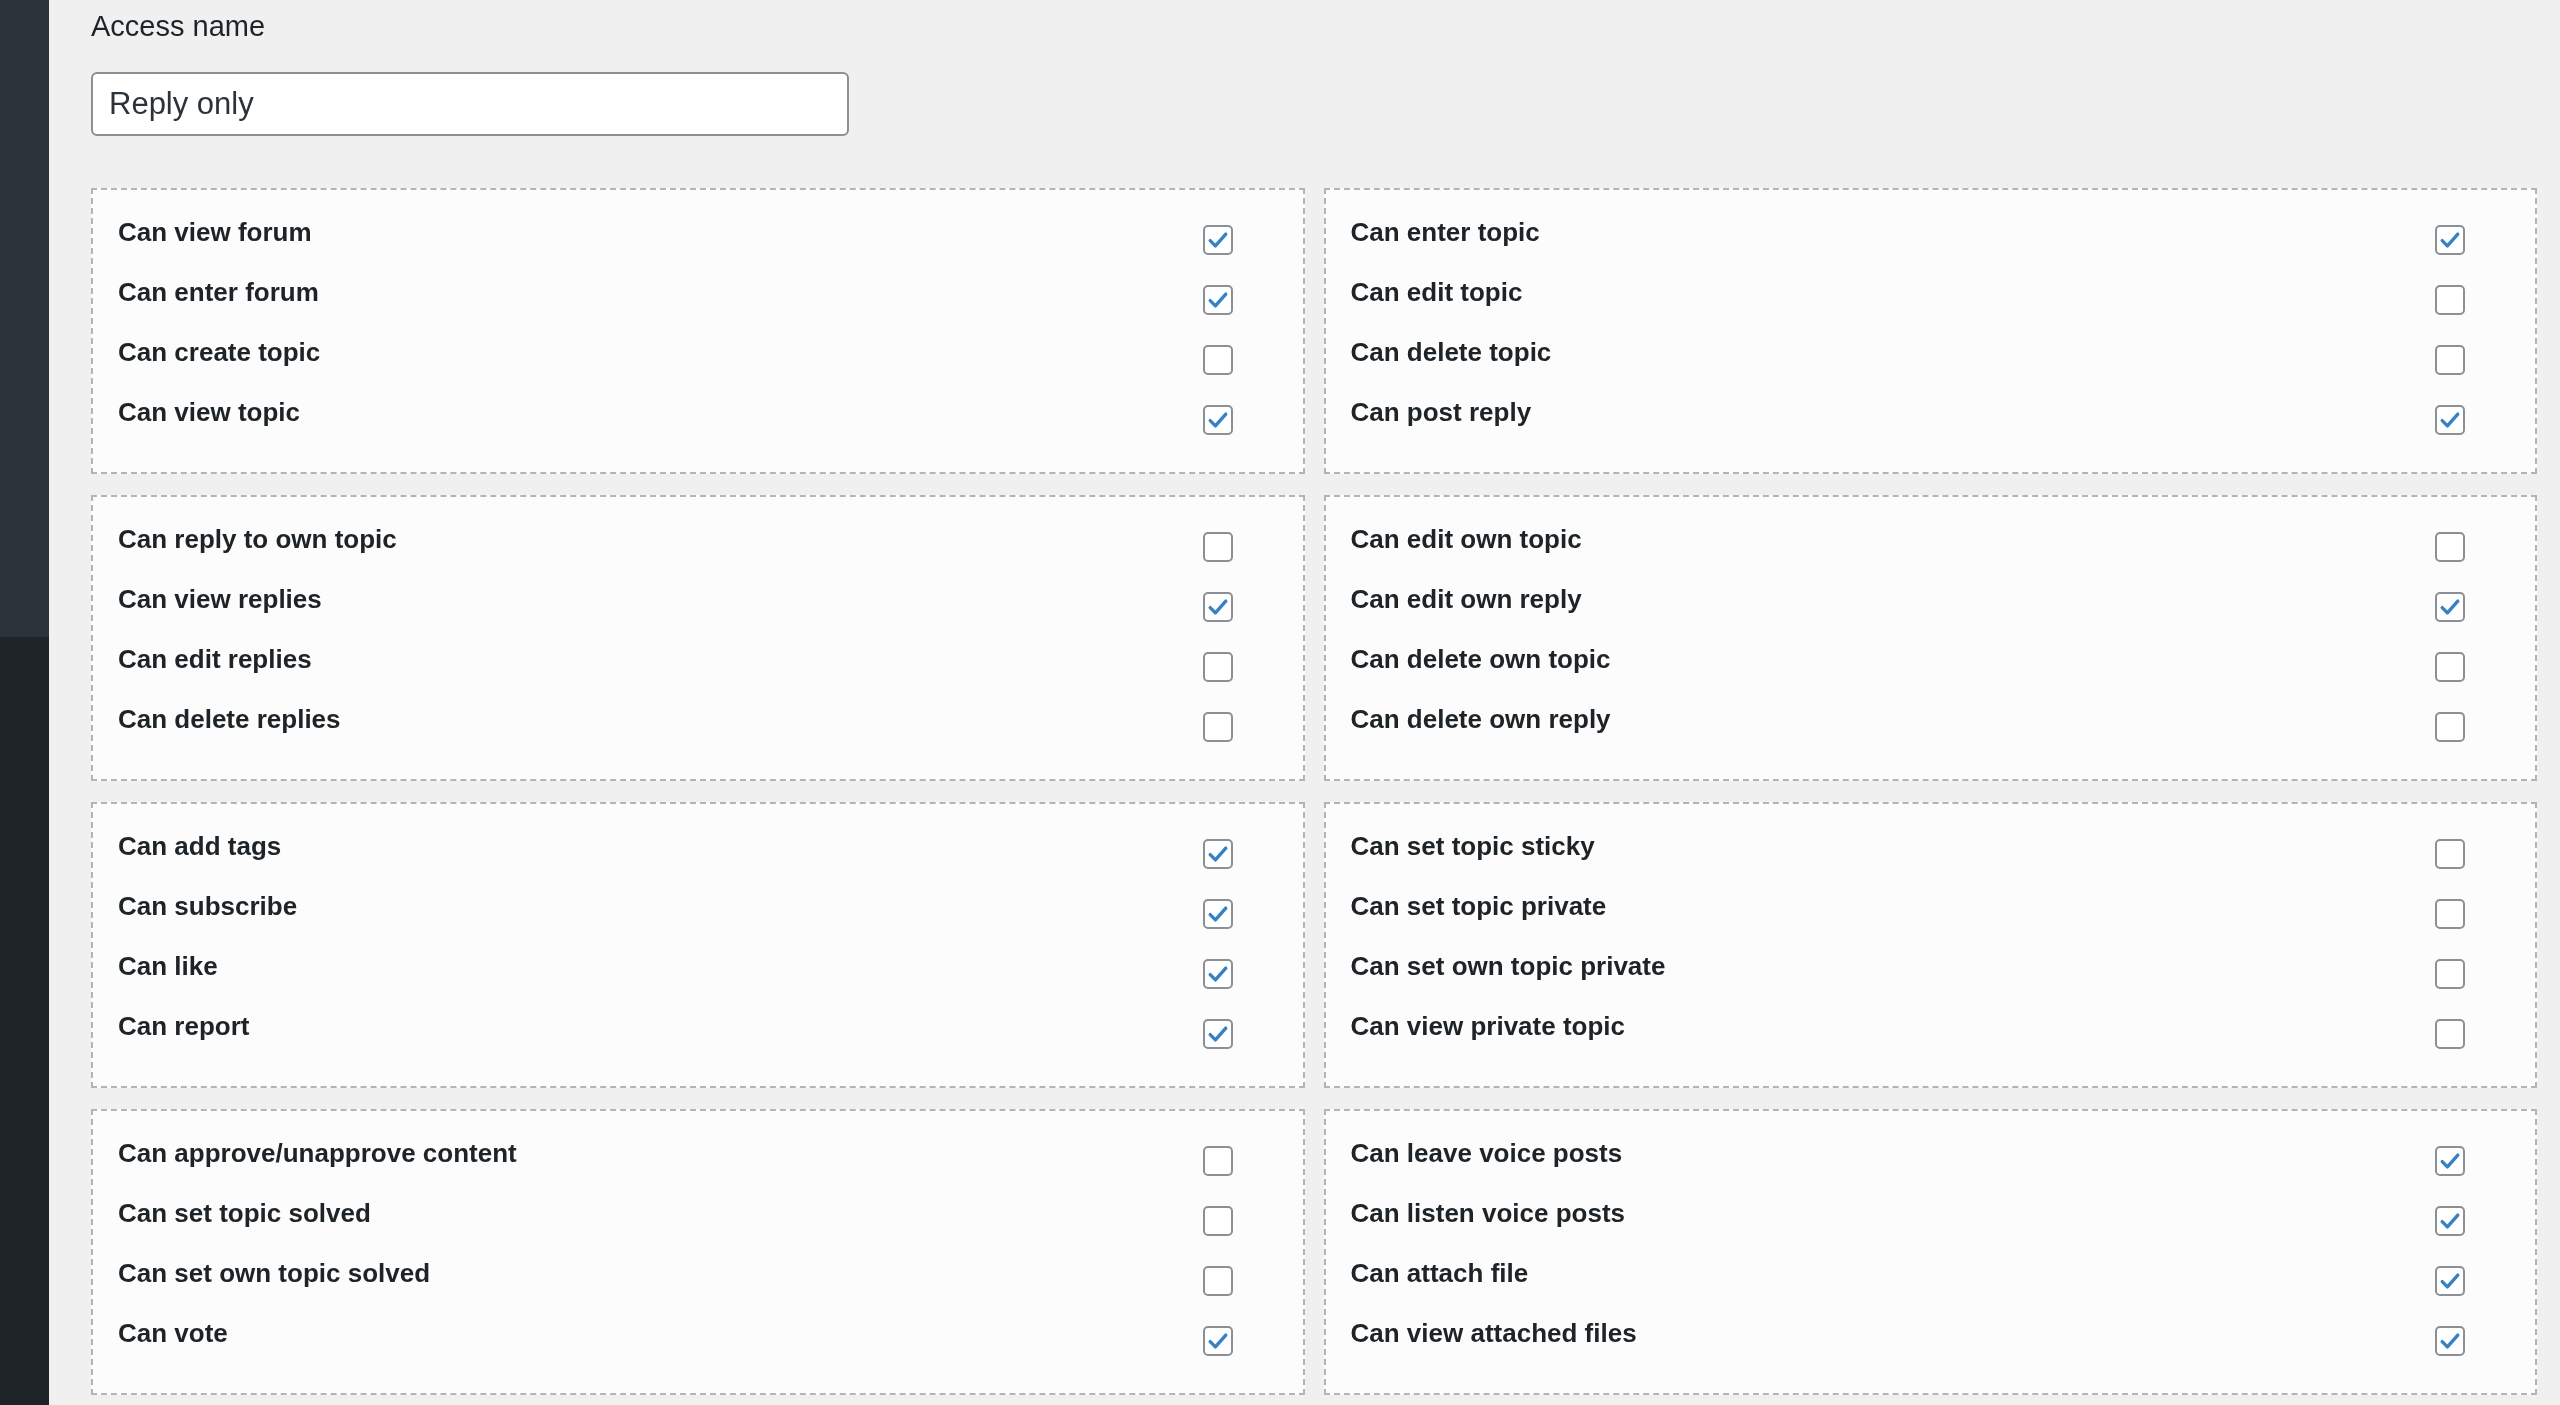  I want to click on permission-label: Can enter topic, so click(1445, 232).